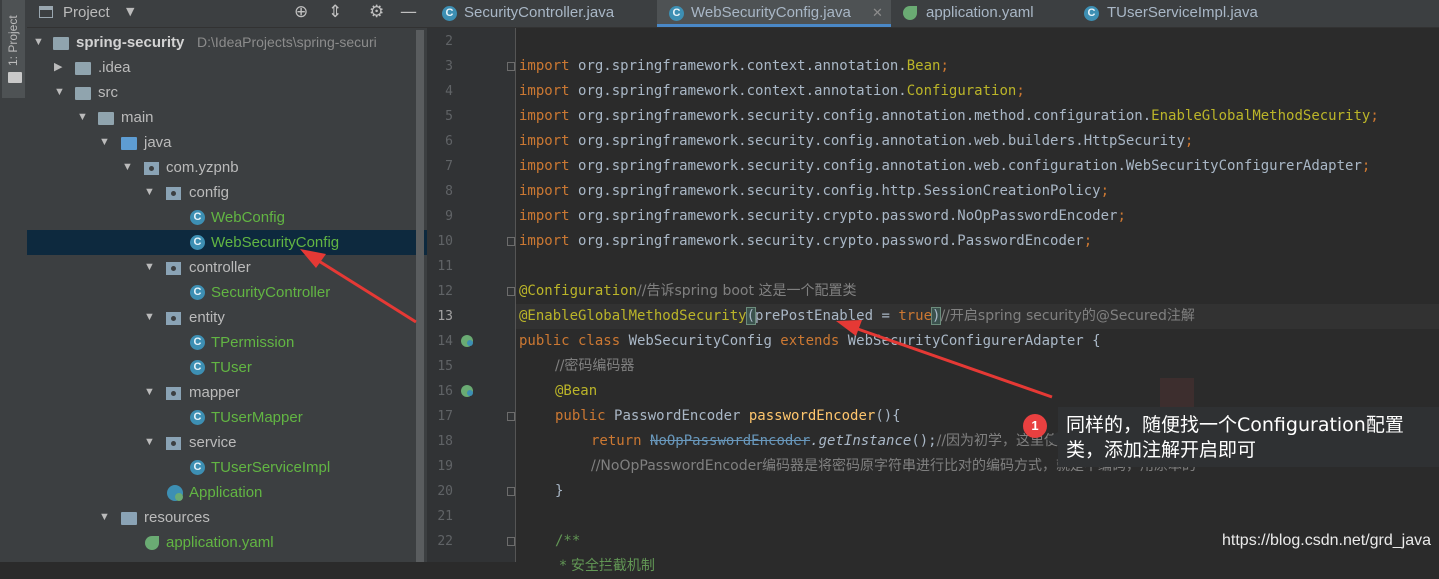 The height and width of the screenshot is (579, 1439). What do you see at coordinates (445, 366) in the screenshot?
I see `line-number: 15` at bounding box center [445, 366].